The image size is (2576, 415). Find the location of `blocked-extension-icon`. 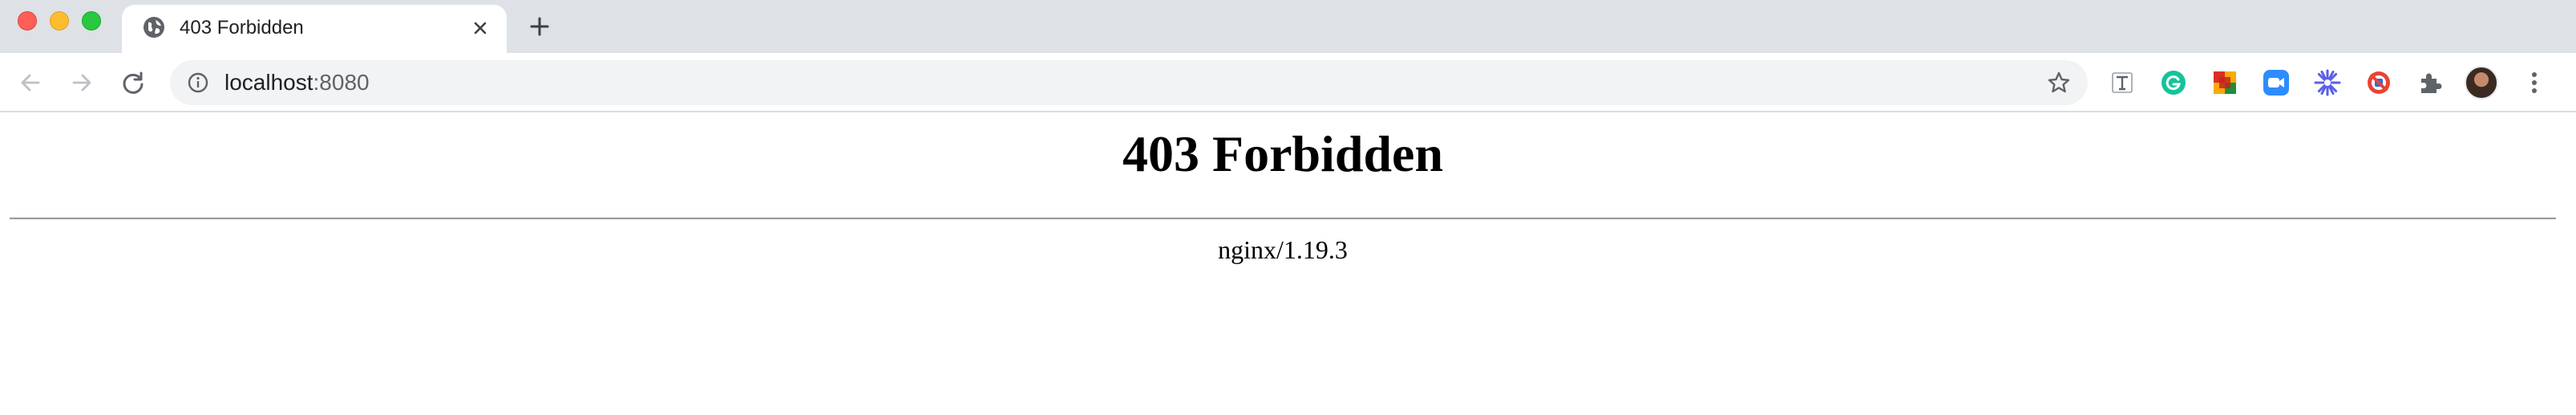

blocked-extension-icon is located at coordinates (2379, 82).